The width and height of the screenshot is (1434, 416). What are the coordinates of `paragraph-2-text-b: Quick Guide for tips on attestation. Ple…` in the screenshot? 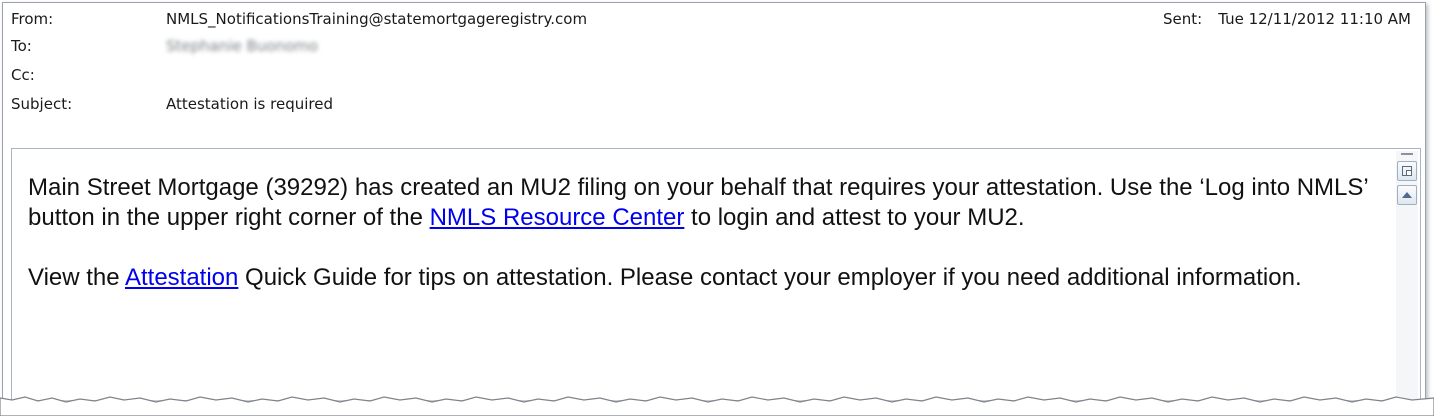 It's located at (770, 277).